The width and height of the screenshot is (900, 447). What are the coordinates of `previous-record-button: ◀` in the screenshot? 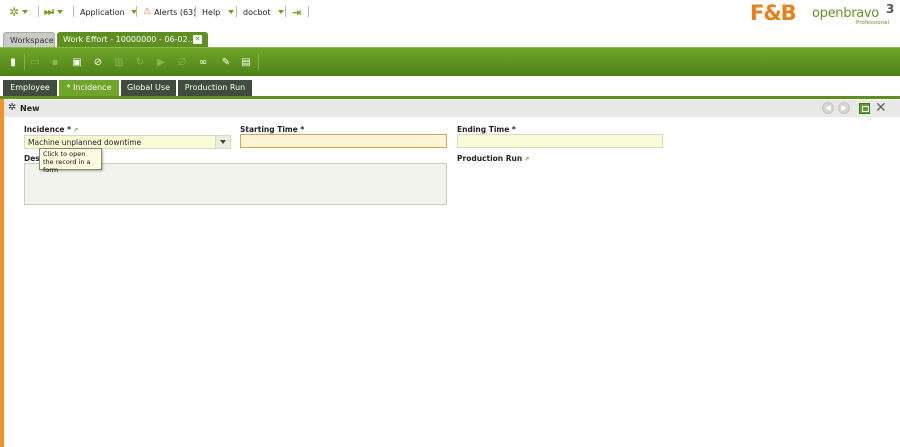 It's located at (828, 108).